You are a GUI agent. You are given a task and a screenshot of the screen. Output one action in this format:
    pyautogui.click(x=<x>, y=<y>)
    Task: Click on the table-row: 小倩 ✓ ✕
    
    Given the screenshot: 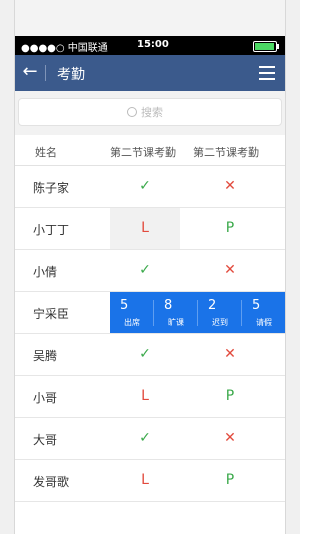 What is the action you would take?
    pyautogui.click(x=150, y=271)
    